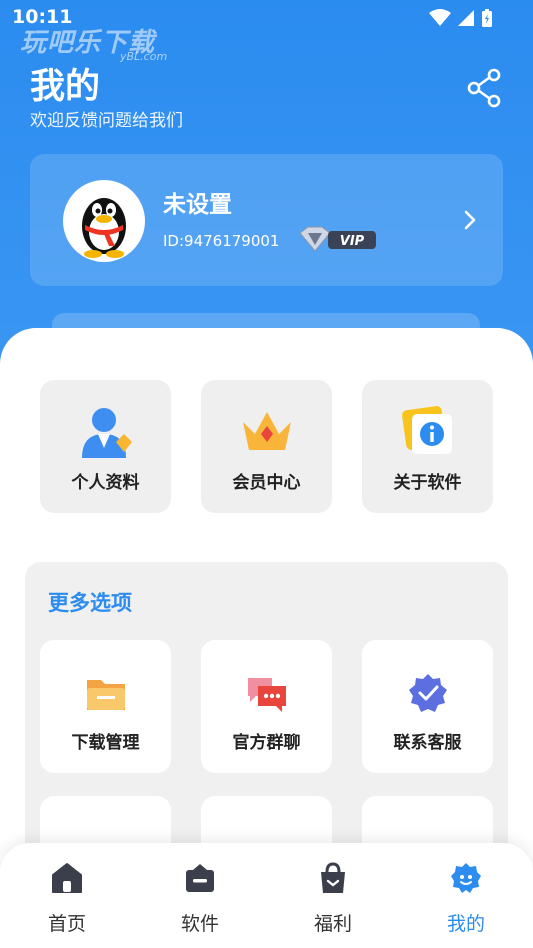 The width and height of the screenshot is (533, 948). What do you see at coordinates (466, 18) in the screenshot?
I see `signal-icon` at bounding box center [466, 18].